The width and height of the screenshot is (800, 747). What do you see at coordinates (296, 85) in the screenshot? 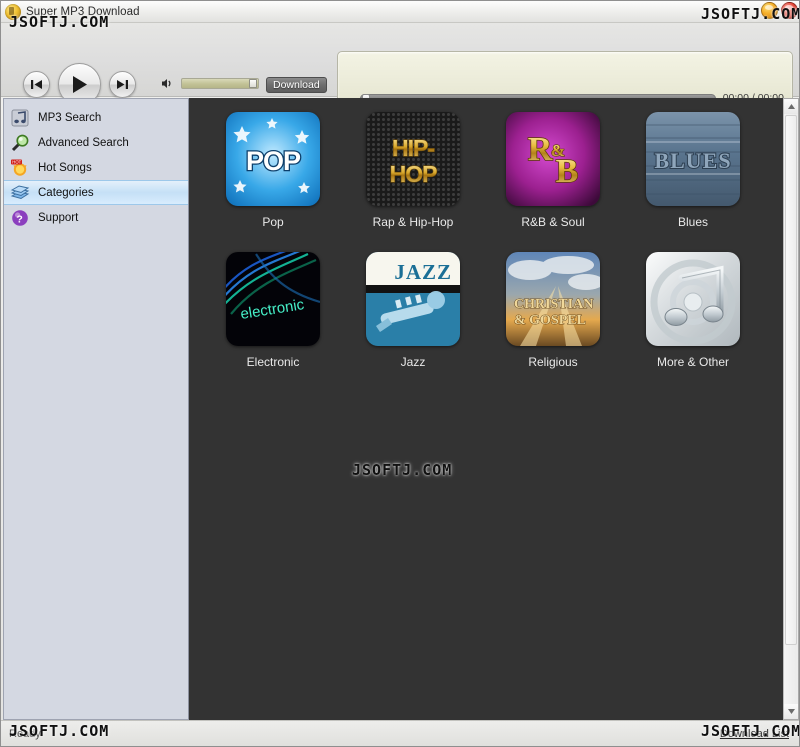
I see `download-button: Download` at bounding box center [296, 85].